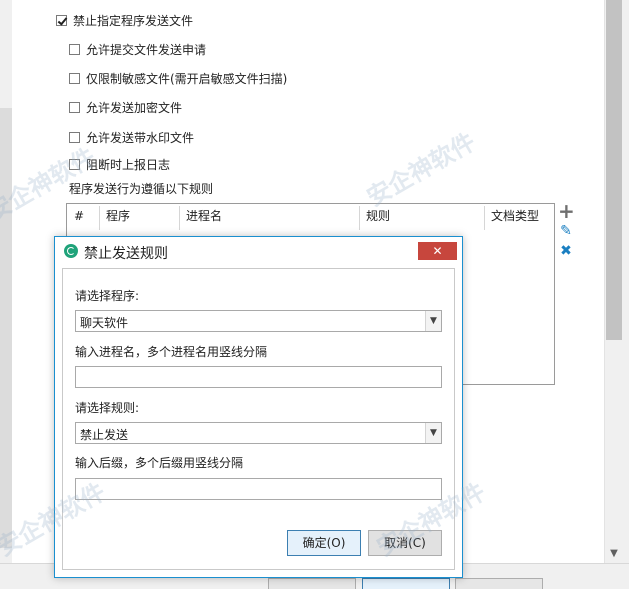 This screenshot has width=629, height=589. I want to click on cancel-button: 取消(C), so click(405, 543).